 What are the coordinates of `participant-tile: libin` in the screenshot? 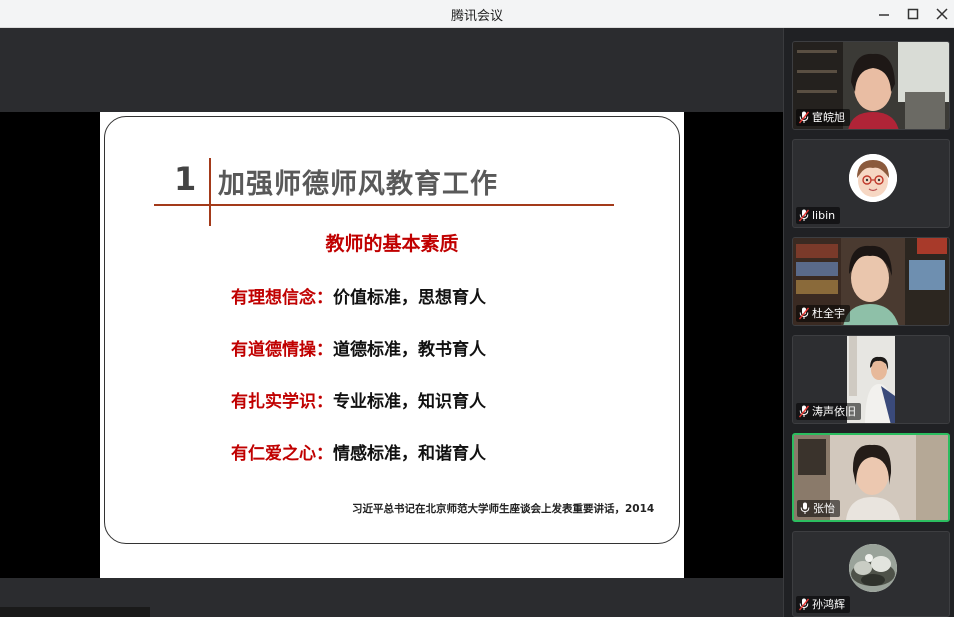 It's located at (871, 183).